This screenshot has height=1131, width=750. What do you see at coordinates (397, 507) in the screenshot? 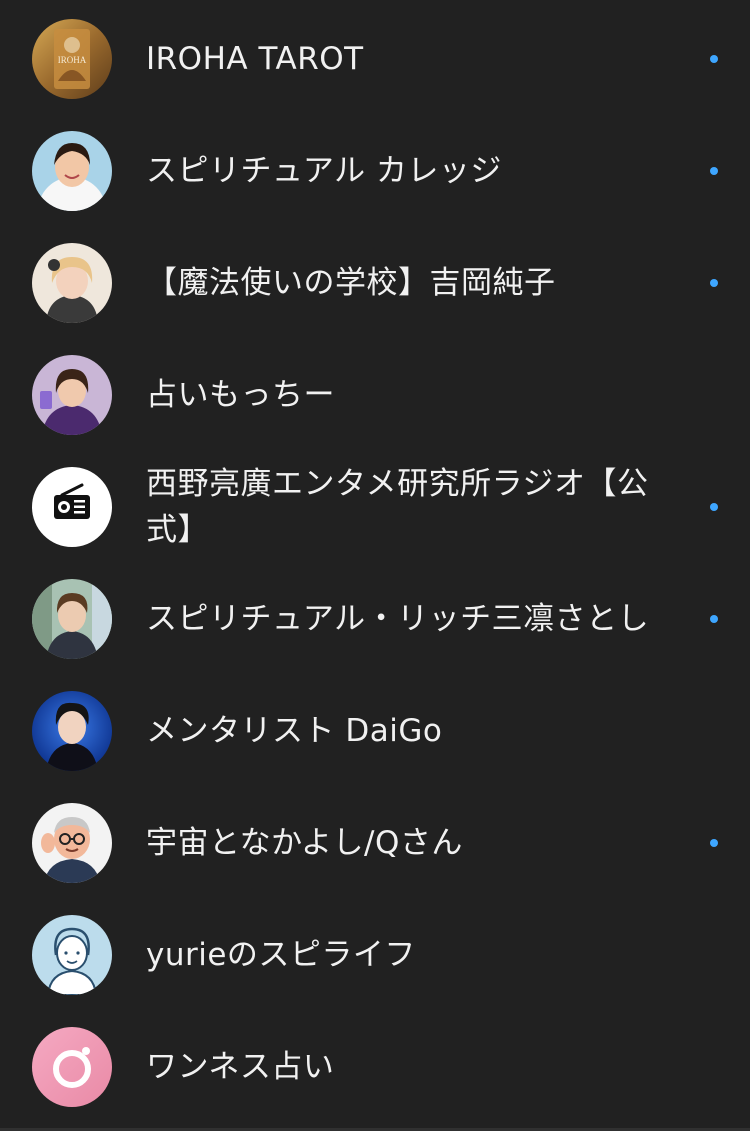
I see `channel-name: 西野亮廣エンタメ研究所ラジオ【公式】` at bounding box center [397, 507].